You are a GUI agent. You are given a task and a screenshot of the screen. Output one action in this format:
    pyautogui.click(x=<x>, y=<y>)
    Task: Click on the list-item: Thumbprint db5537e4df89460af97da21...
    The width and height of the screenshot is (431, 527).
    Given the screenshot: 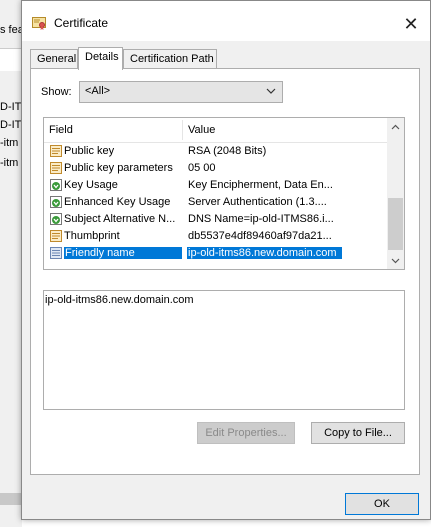 What is the action you would take?
    pyautogui.click(x=216, y=236)
    